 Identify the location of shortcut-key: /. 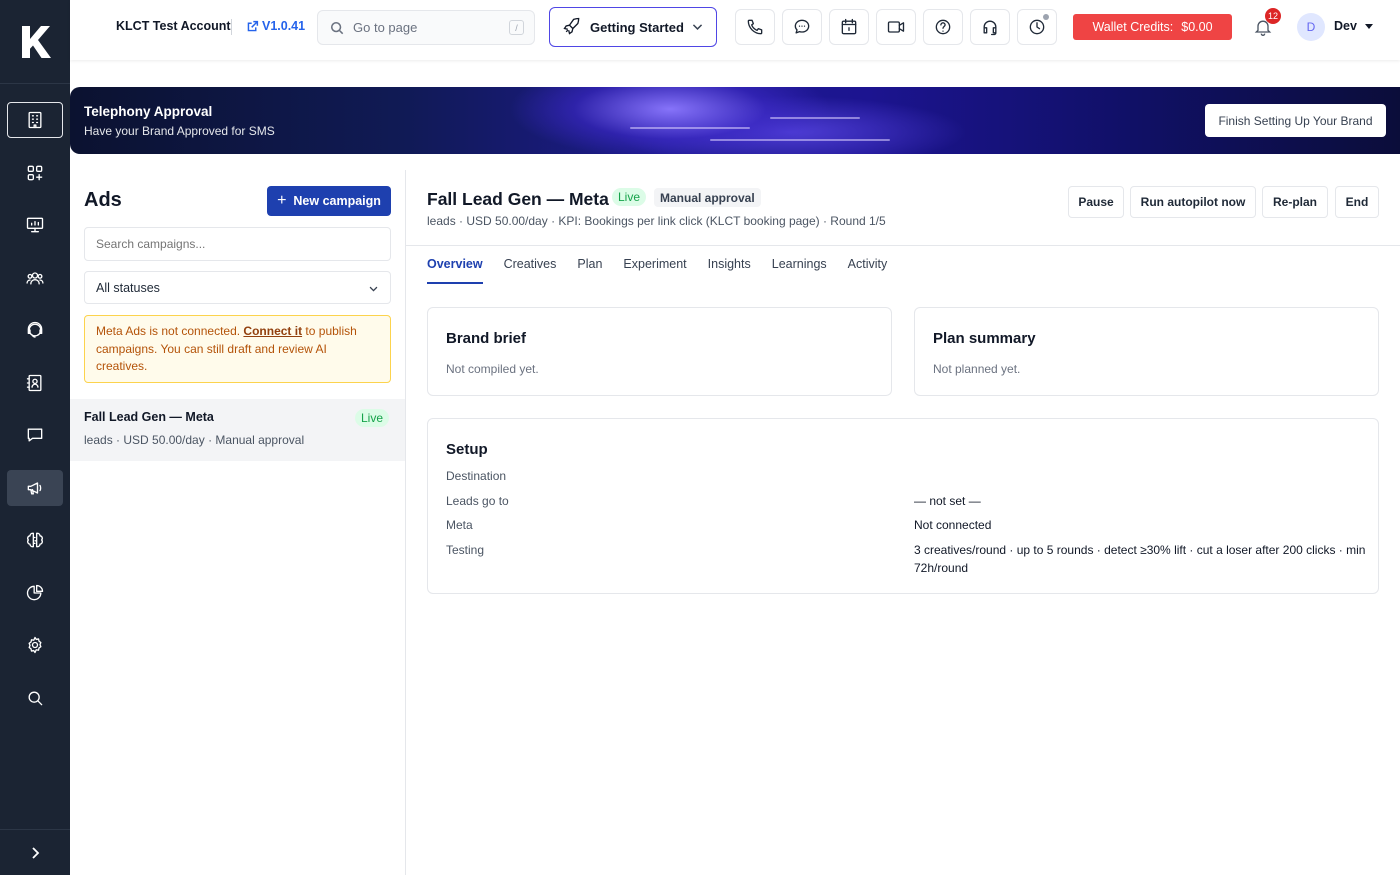
(516, 27).